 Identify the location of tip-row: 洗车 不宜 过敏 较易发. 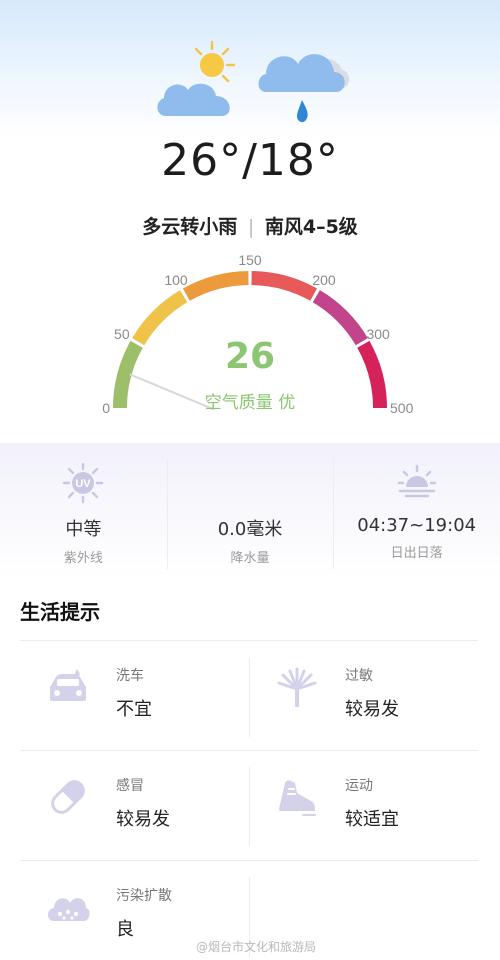
(249, 696).